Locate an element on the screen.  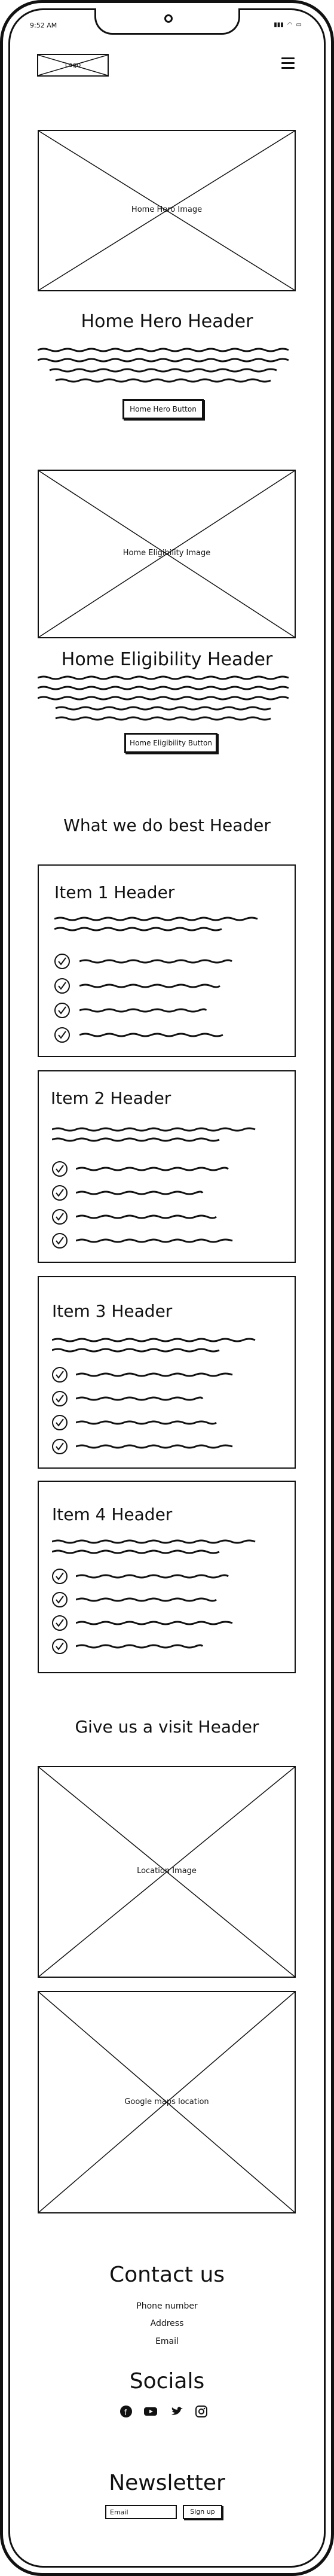
eligibility-title: Home Eligibility Header is located at coordinates (167, 659).